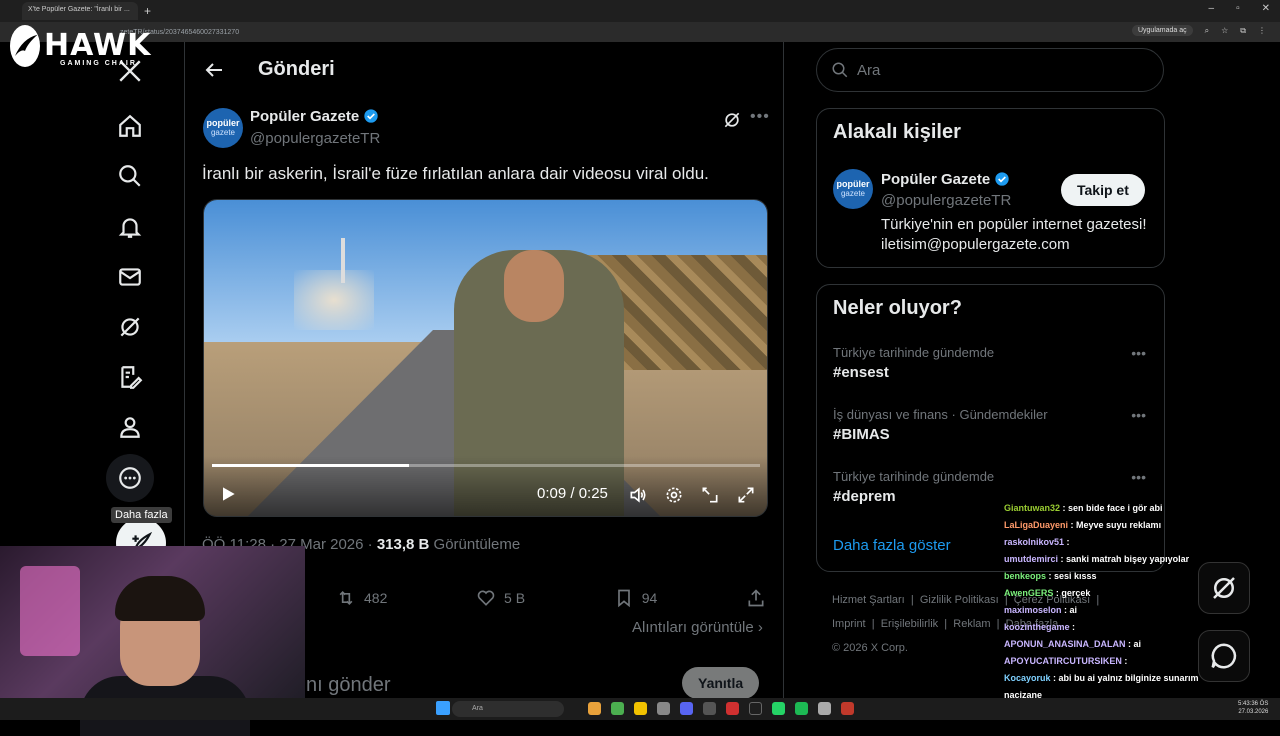  I want to click on hawk-logo-text: HAWK, so click(98, 45).